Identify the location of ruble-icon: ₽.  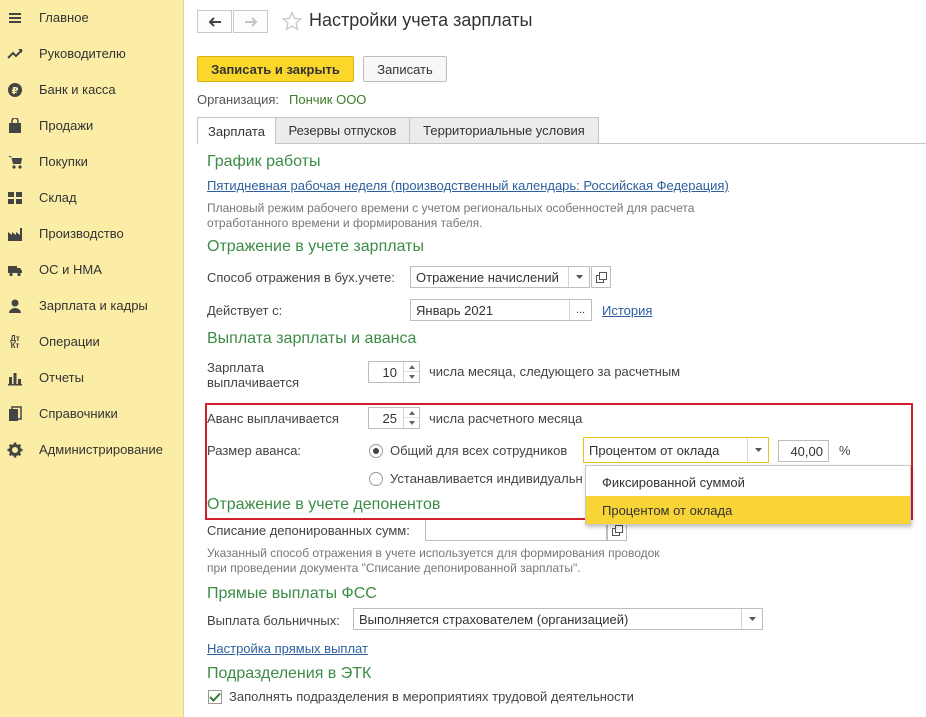
(15, 90).